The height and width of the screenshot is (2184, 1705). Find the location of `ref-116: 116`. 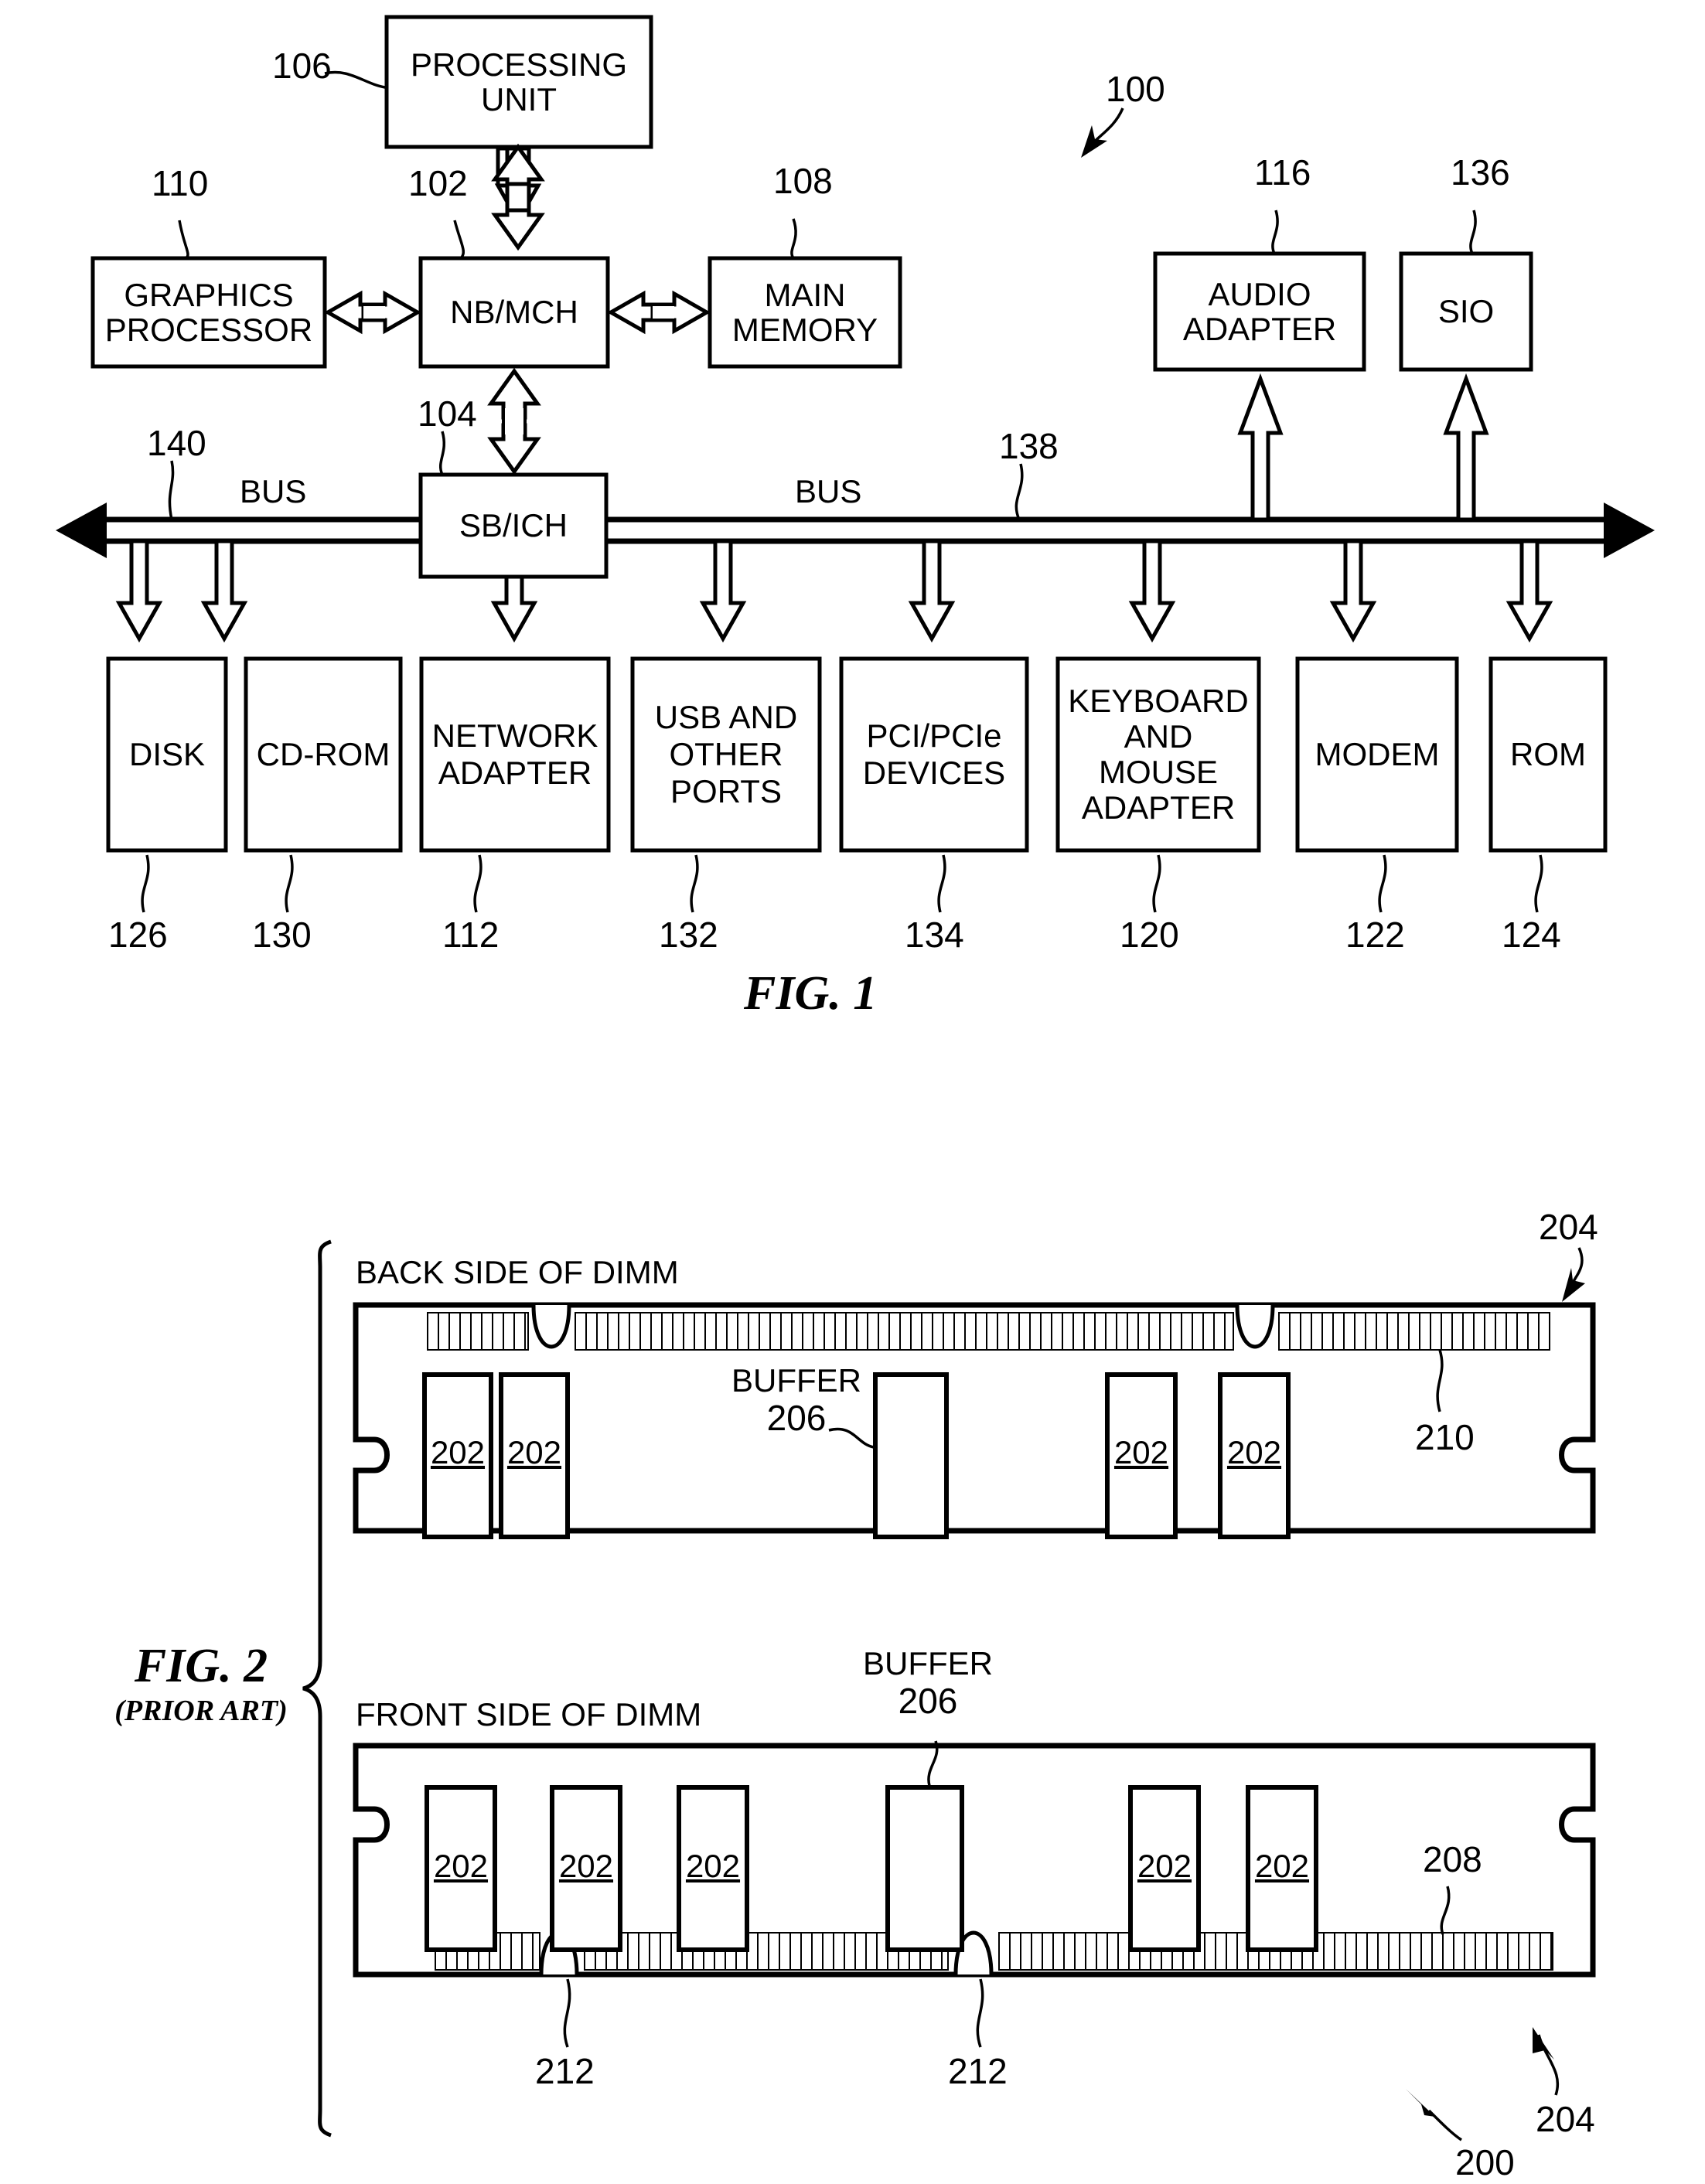

ref-116: 116 is located at coordinates (1282, 172).